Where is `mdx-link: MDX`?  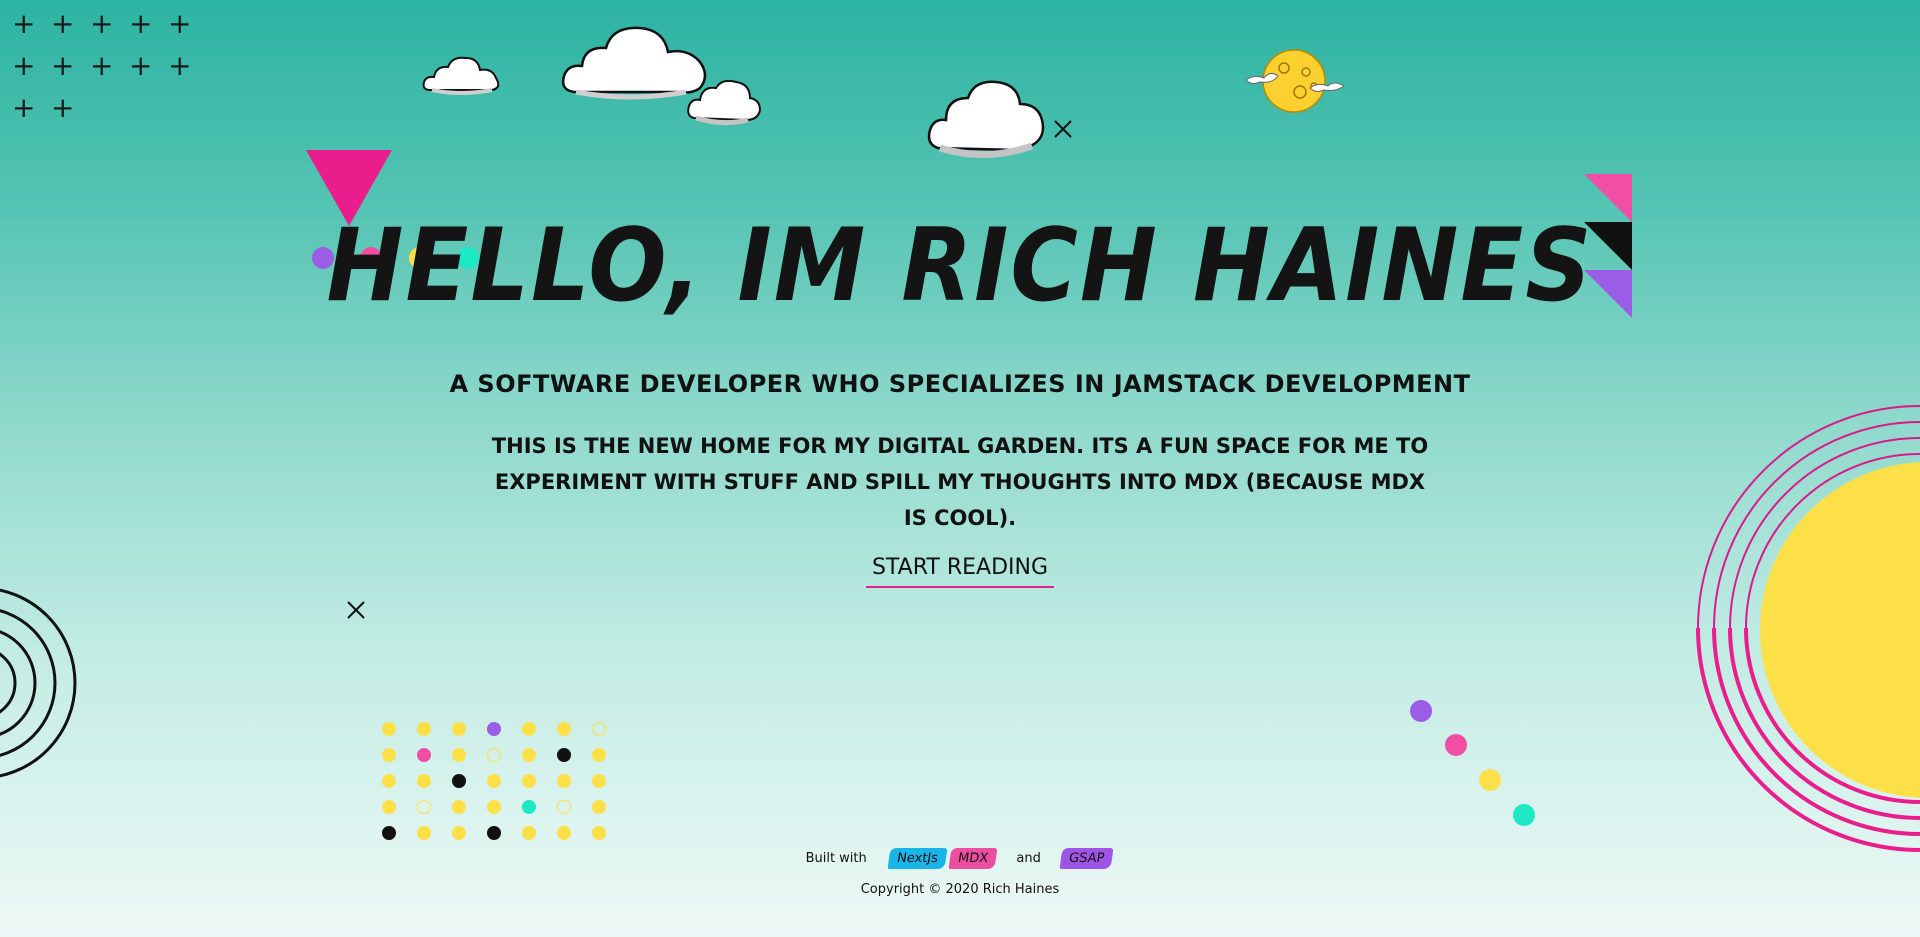
mdx-link: MDX is located at coordinates (973, 858).